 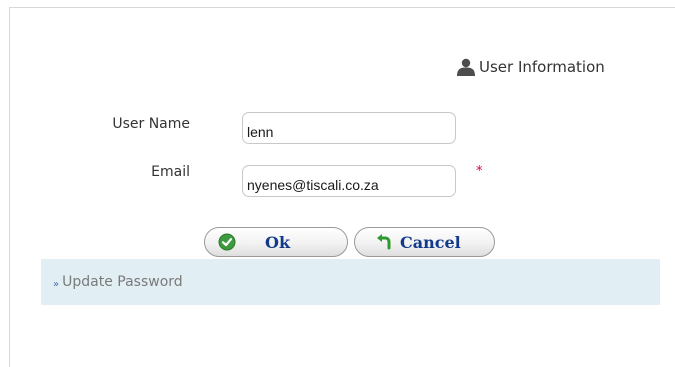 What do you see at coordinates (349, 128) in the screenshot?
I see `username-input` at bounding box center [349, 128].